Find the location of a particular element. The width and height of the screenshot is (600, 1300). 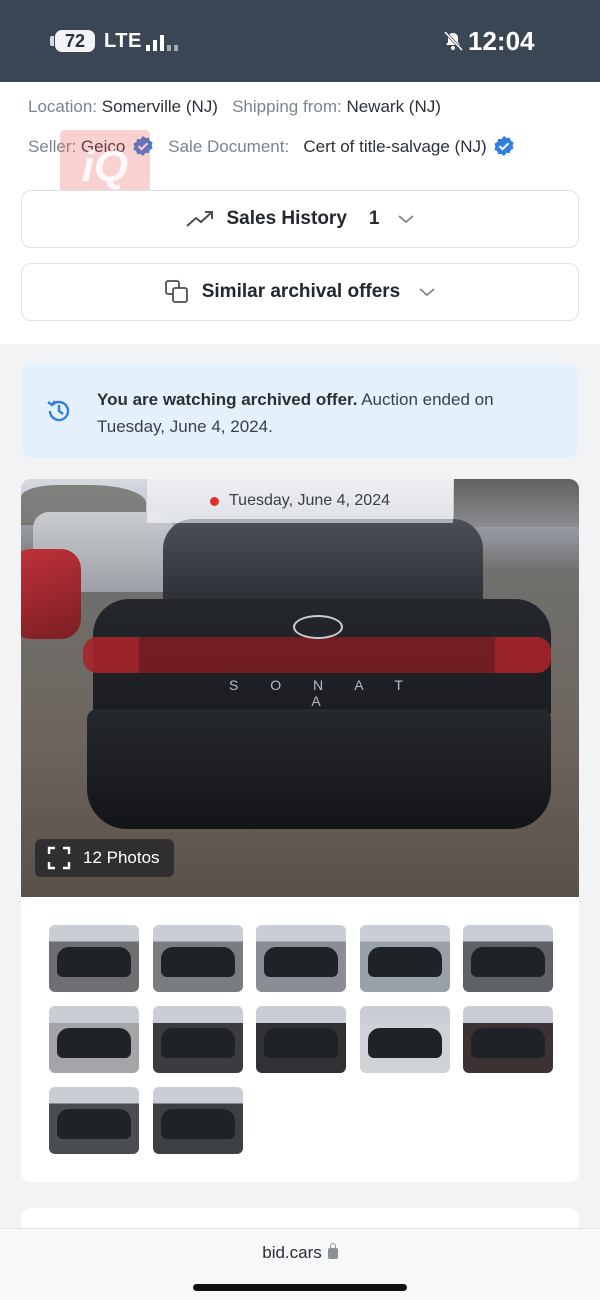

sales-history-count: 1 is located at coordinates (374, 218).